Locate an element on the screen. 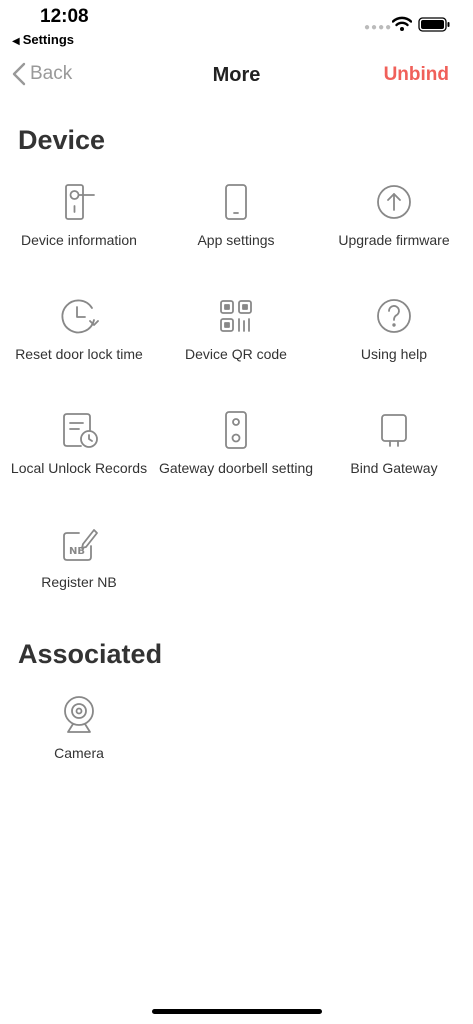  camera-item: Camera is located at coordinates (79, 728).